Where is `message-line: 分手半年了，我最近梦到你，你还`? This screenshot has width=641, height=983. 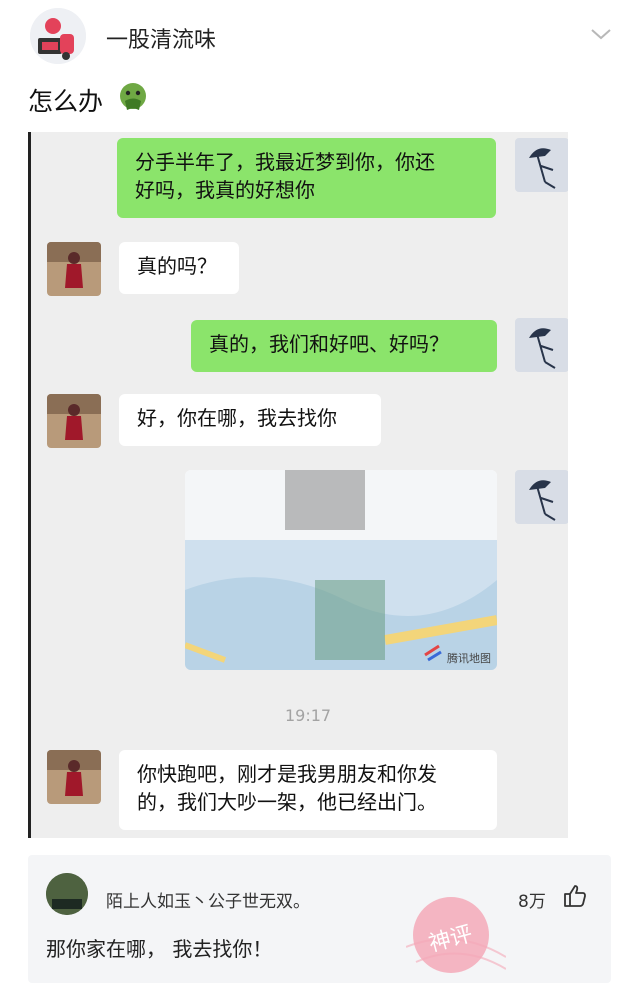
message-line: 分手半年了，我最近梦到你，你还 is located at coordinates (285, 162).